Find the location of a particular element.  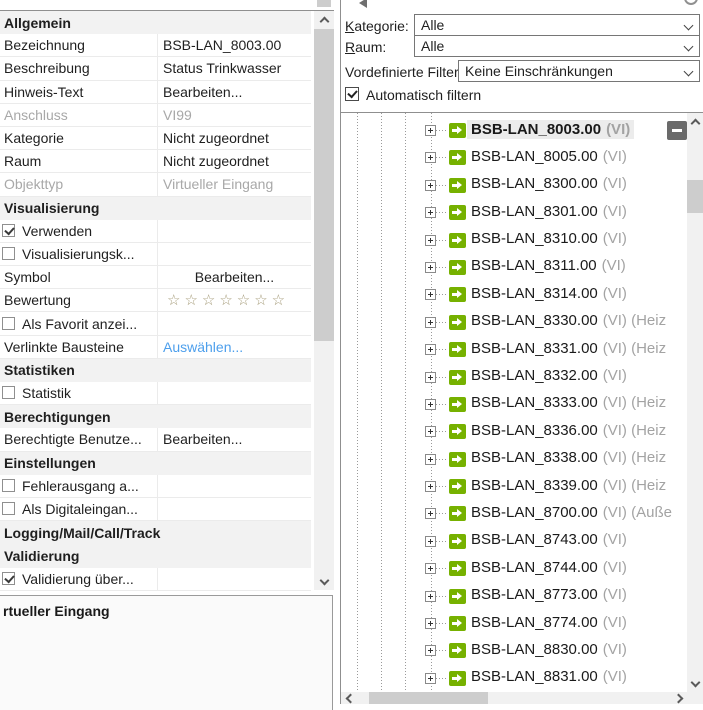

tree-item: BSB-LAN_8773.00 (VI) is located at coordinates (514, 596).